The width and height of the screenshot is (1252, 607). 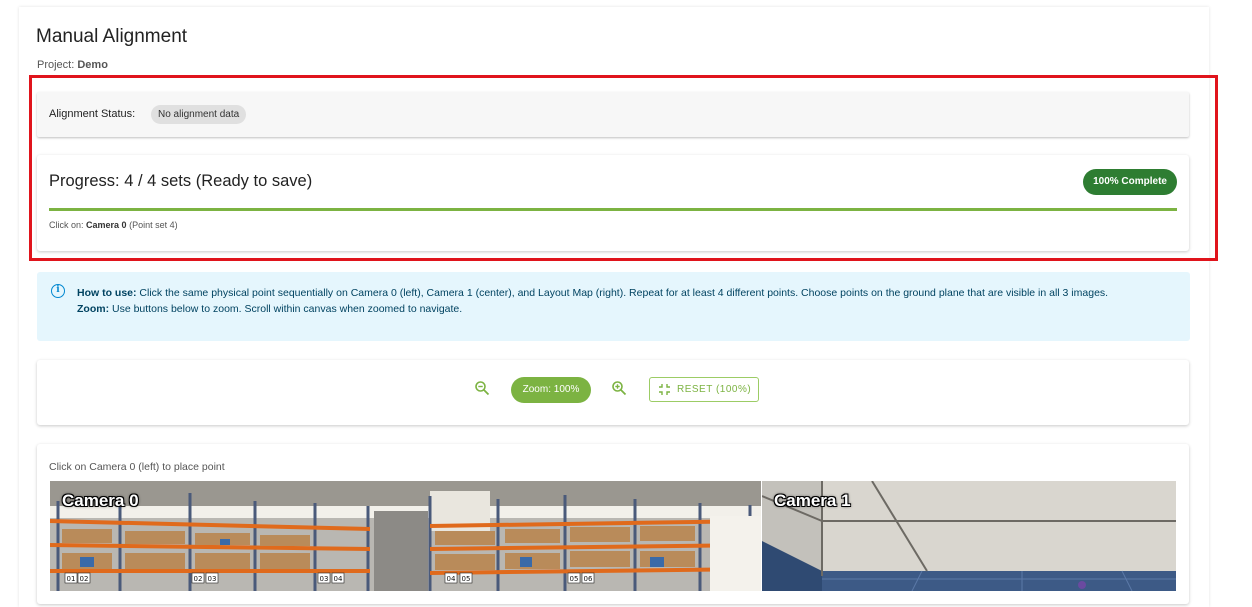 I want to click on camera-0-canvas: 01 02 02 03 03 04 04 05 05 06 Camera 0, so click(x=405, y=536).